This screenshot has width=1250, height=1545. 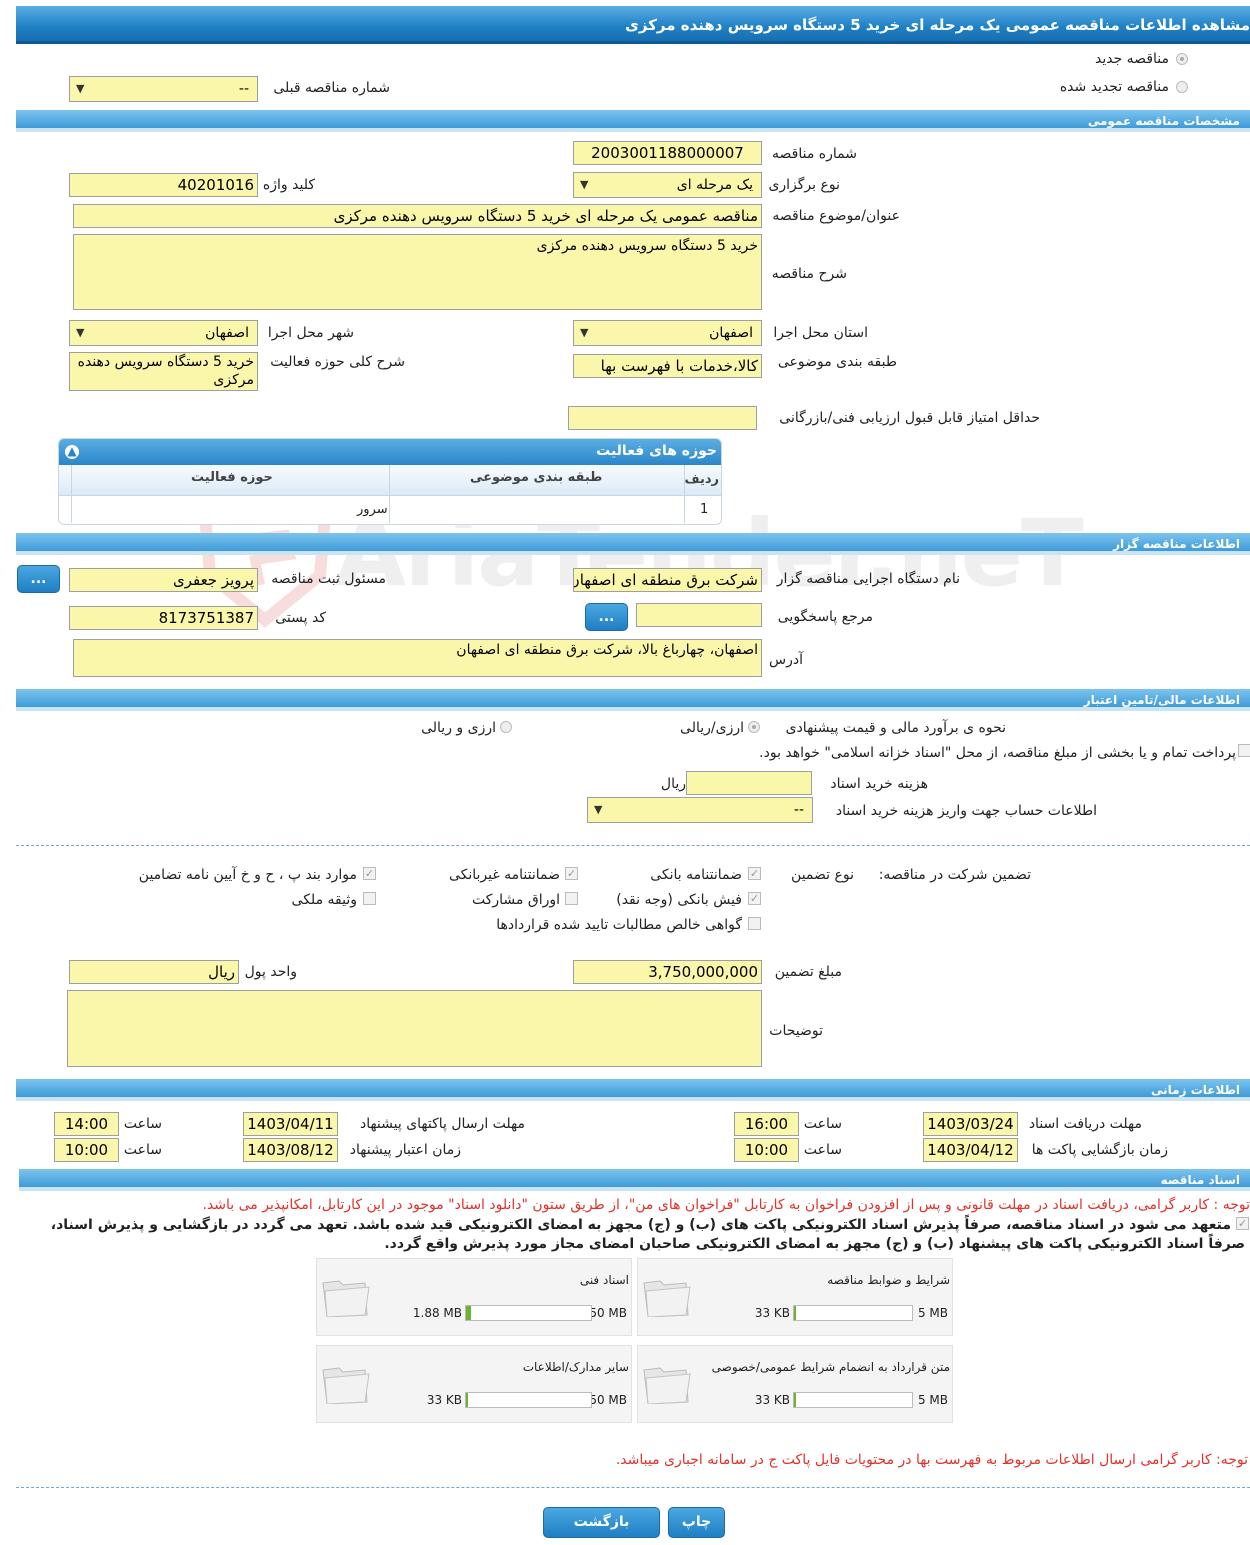 I want to click on subject-label: عنوان/موضوع مناقصه, so click(x=836, y=216).